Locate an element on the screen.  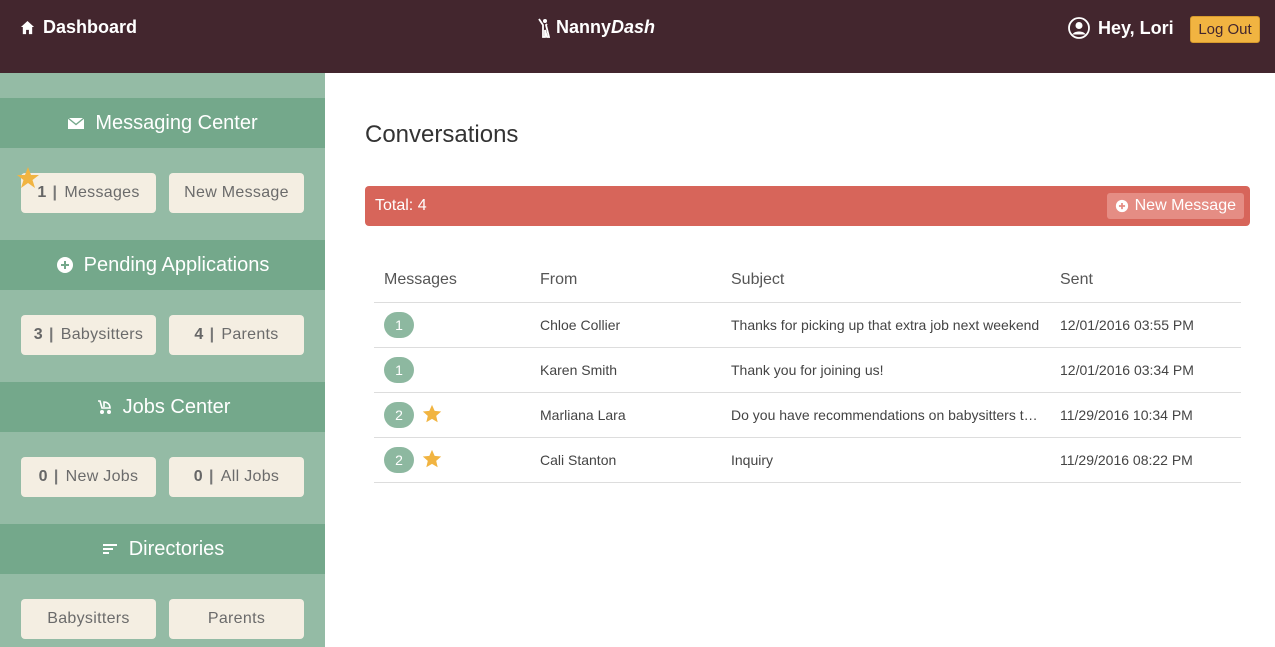
total-bar: Total: 4 New Message is located at coordinates (807, 206).